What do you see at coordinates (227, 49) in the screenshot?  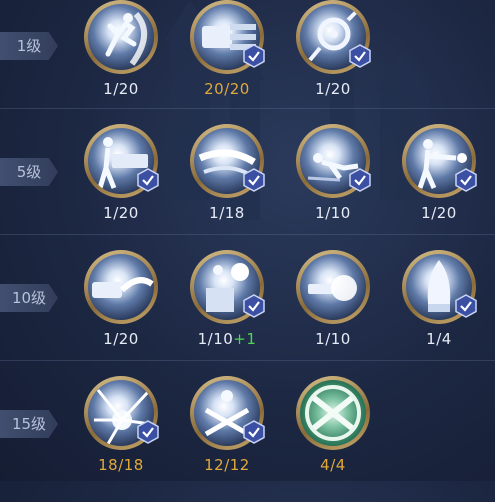 I see `skill-slot: 20/20` at bounding box center [227, 49].